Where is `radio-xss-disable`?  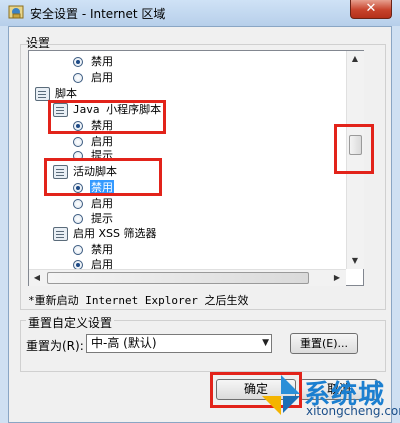 radio-xss-disable is located at coordinates (78, 250).